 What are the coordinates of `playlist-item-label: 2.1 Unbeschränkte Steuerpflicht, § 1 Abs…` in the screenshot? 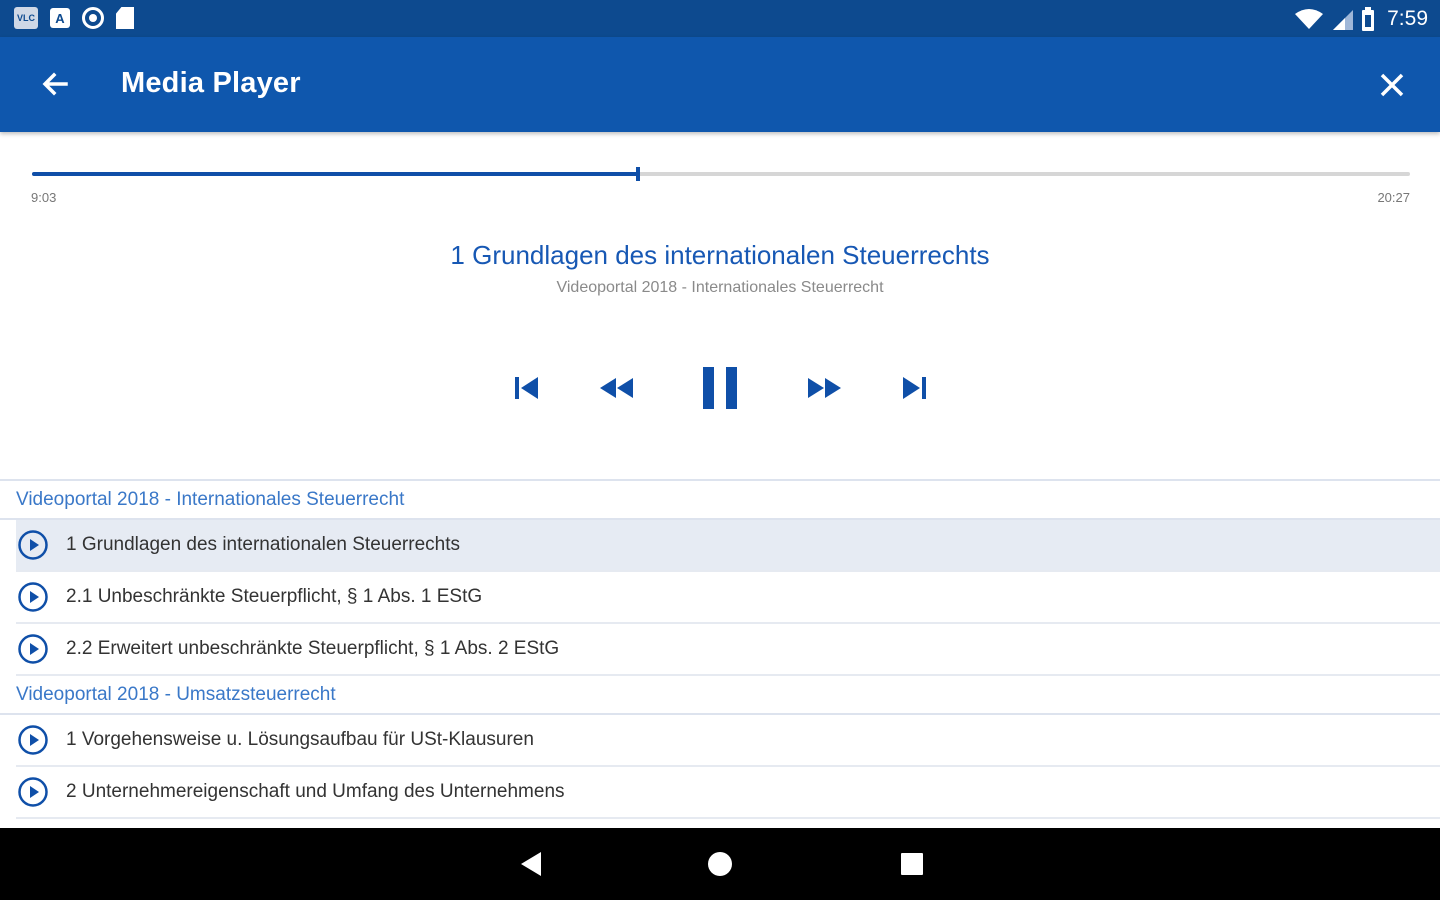 It's located at (274, 596).